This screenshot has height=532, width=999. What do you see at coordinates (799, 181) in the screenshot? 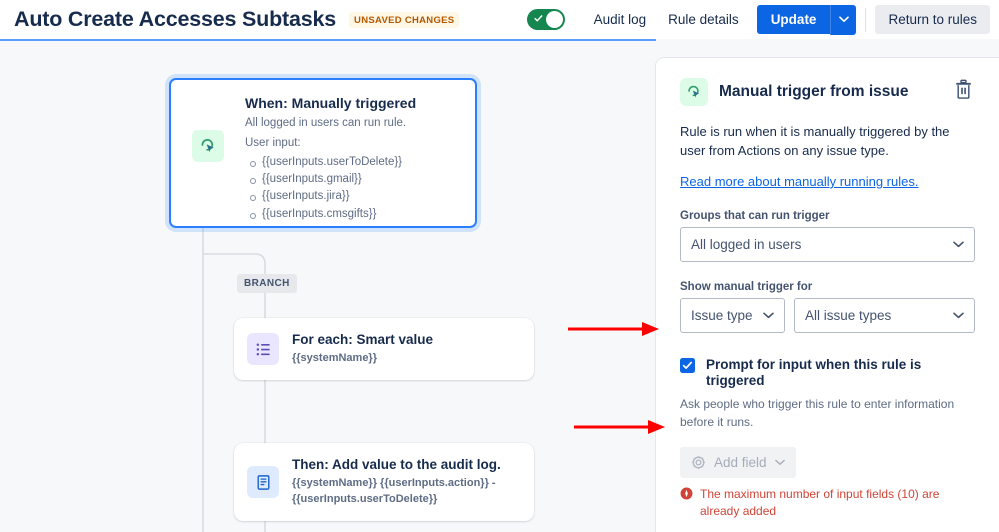
I see `read-more-link: Read more about manually running rules.` at bounding box center [799, 181].